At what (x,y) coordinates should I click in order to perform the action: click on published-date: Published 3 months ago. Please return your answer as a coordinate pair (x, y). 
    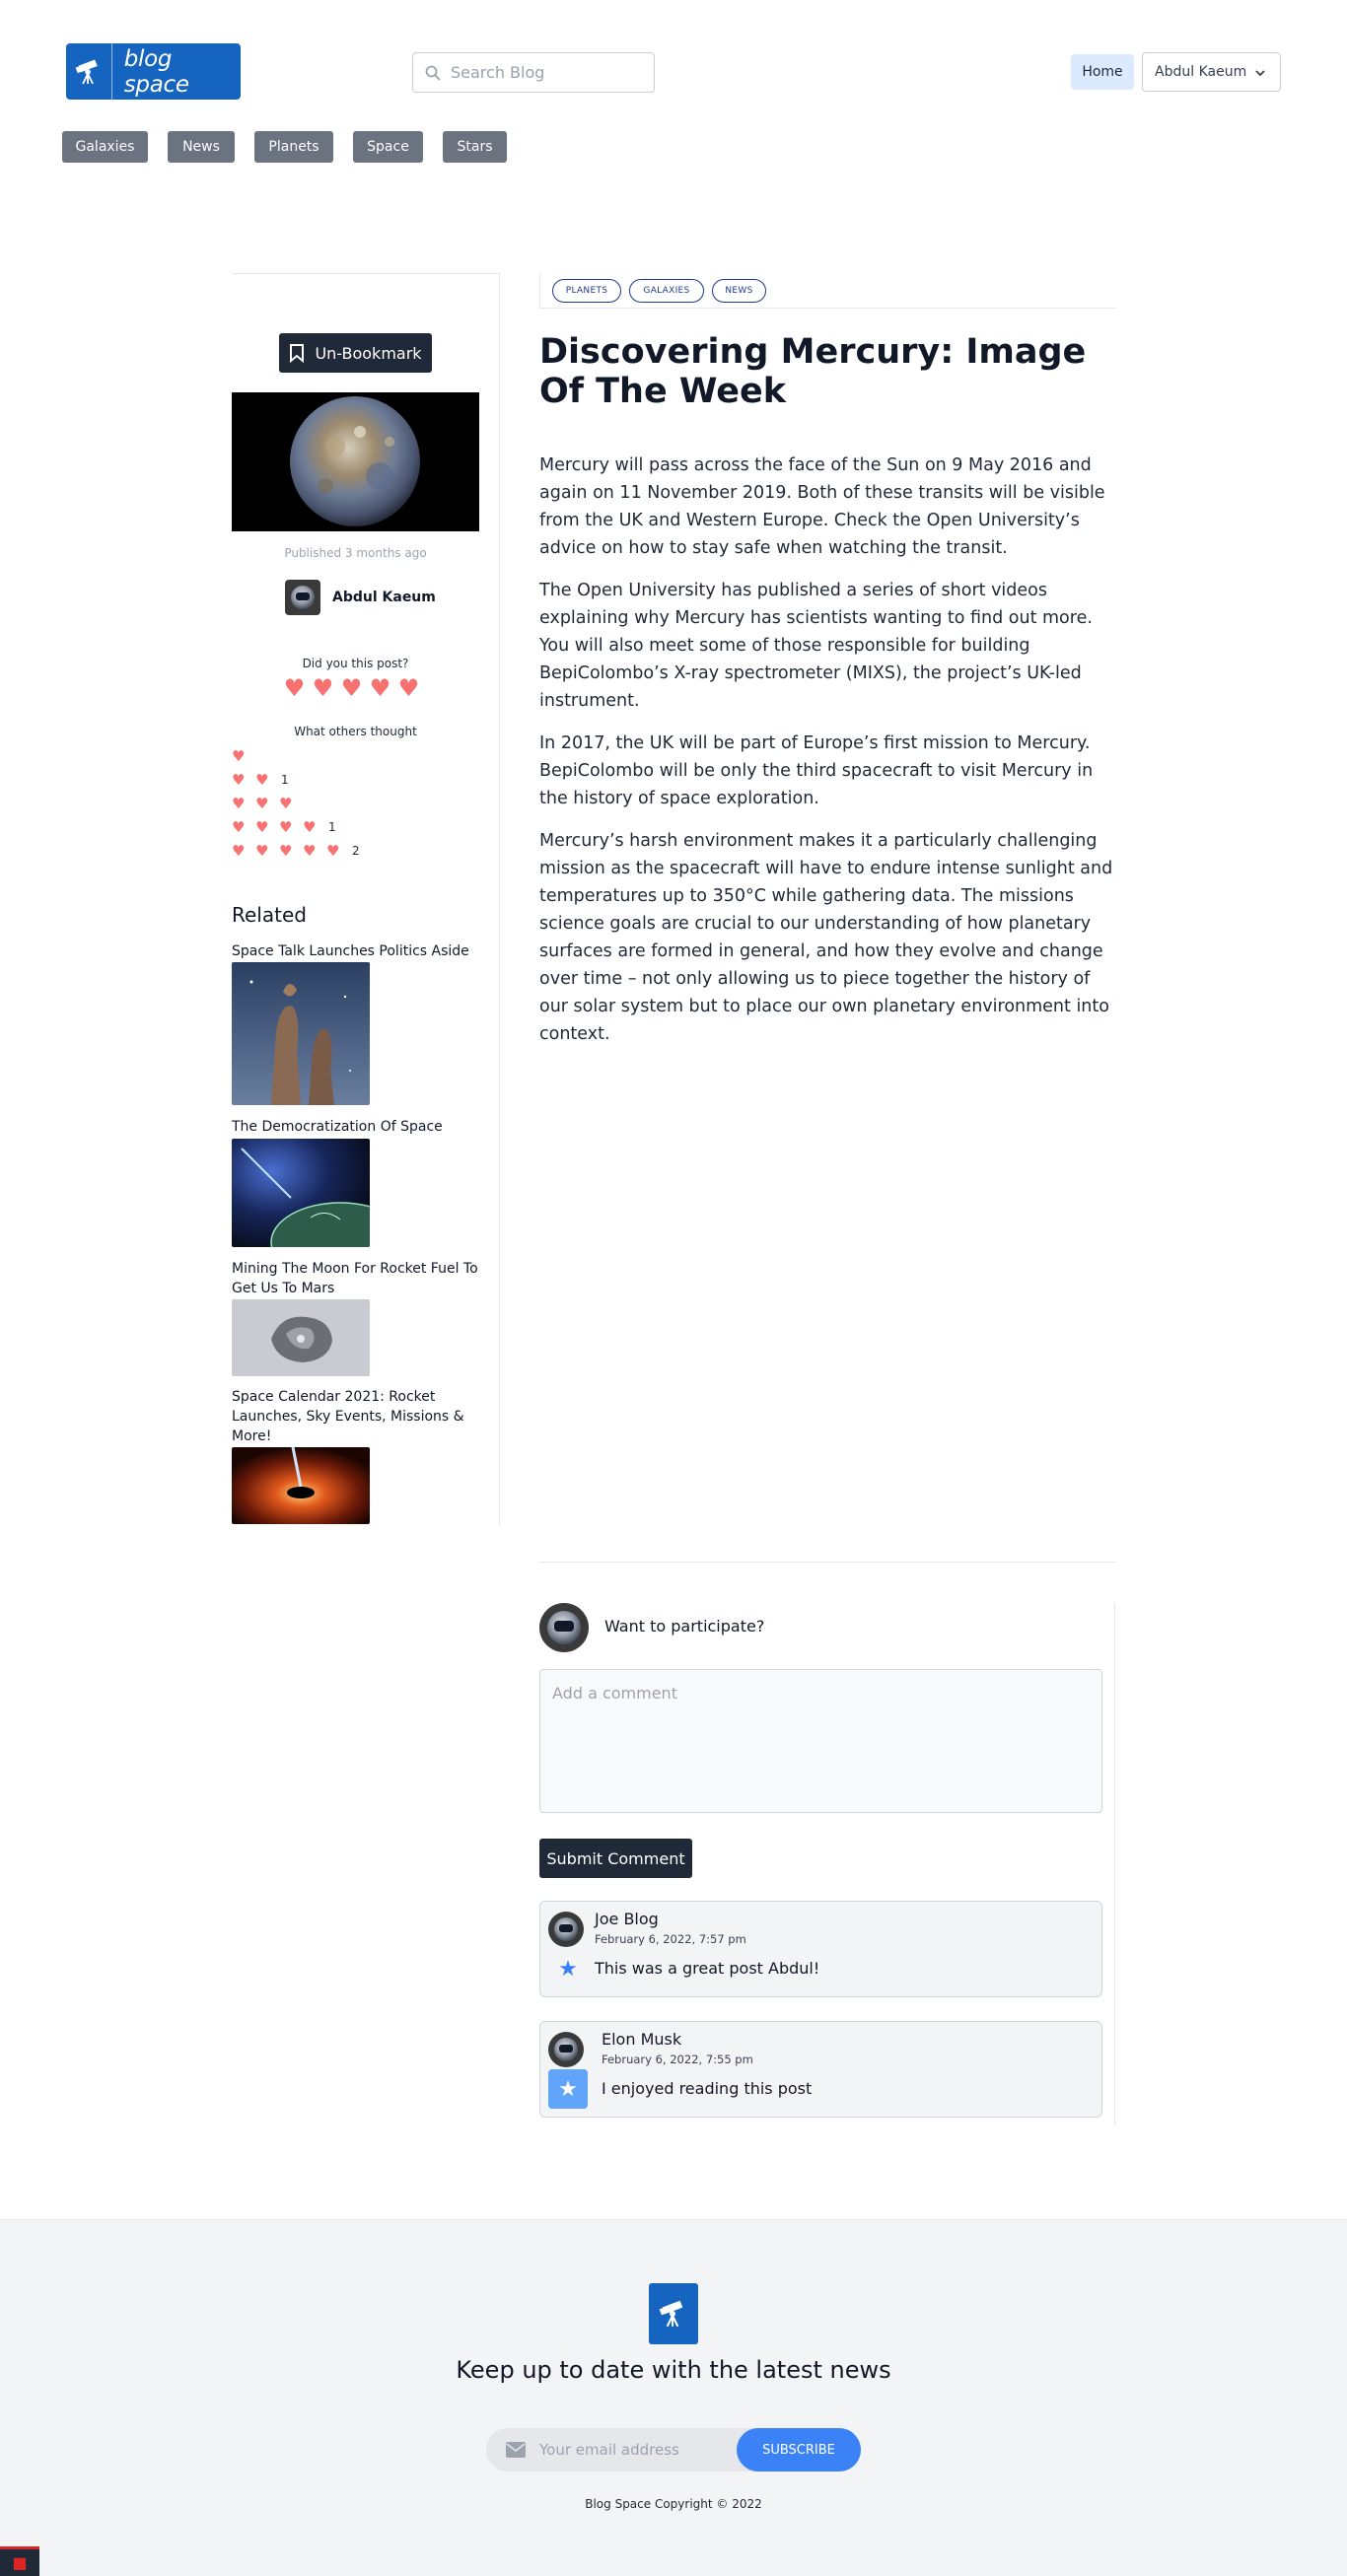
    Looking at the image, I should click on (355, 553).